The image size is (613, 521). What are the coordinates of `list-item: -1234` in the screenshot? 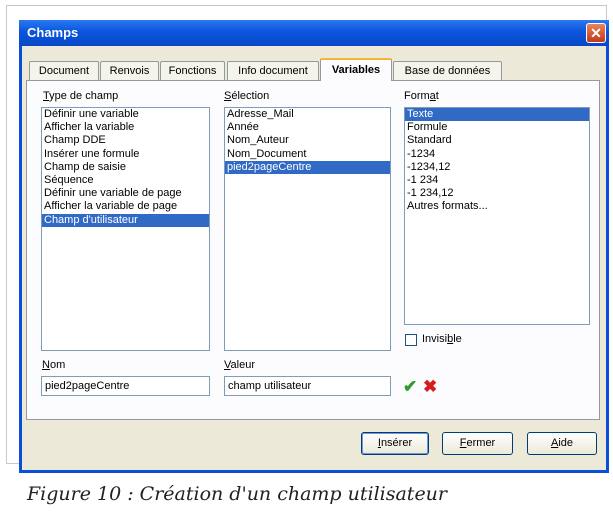 It's located at (497, 154).